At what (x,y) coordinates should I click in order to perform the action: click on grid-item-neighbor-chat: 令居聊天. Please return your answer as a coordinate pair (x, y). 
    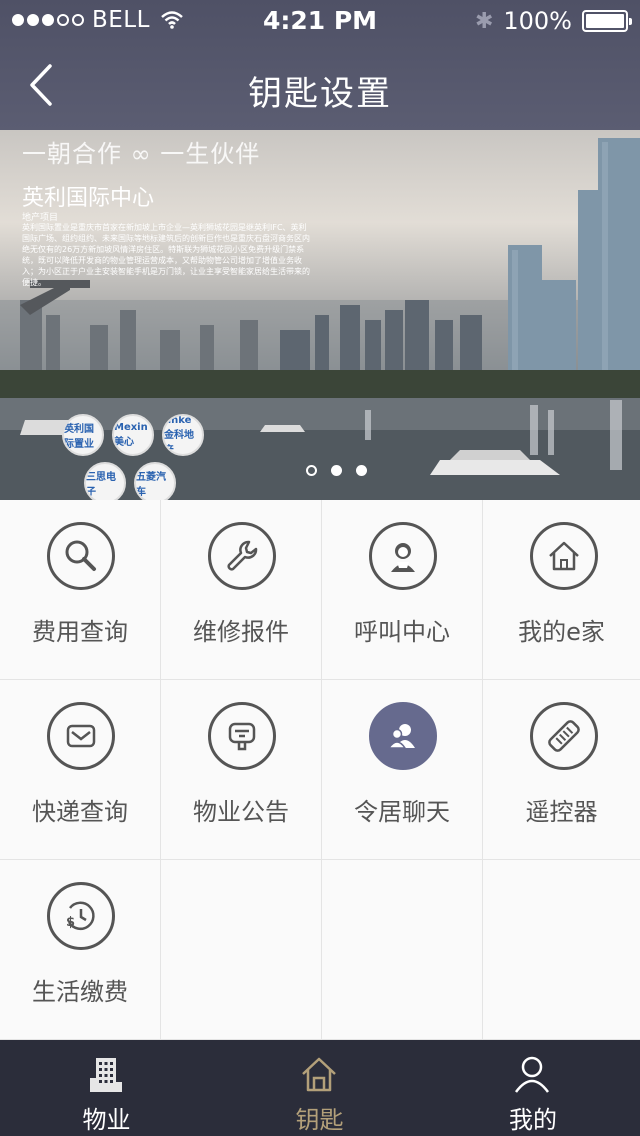
    Looking at the image, I should click on (402, 770).